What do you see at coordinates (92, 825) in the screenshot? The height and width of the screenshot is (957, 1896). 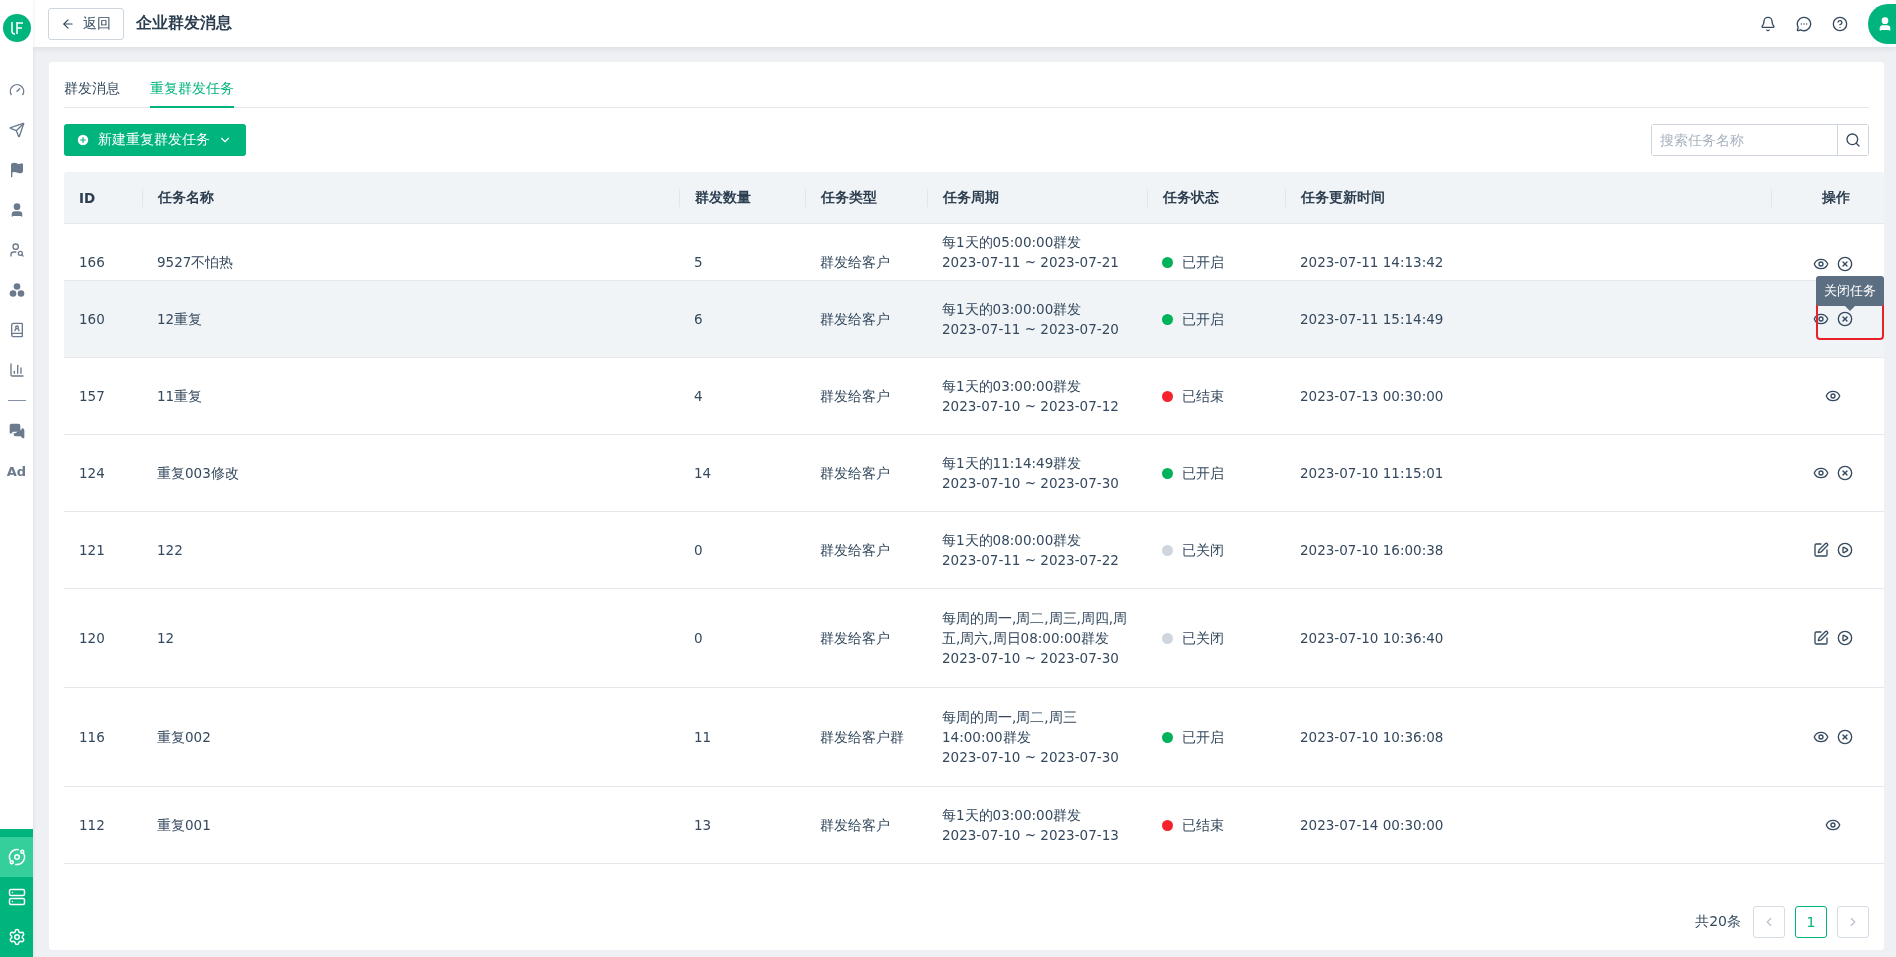 I see `table-cell-text: 112` at bounding box center [92, 825].